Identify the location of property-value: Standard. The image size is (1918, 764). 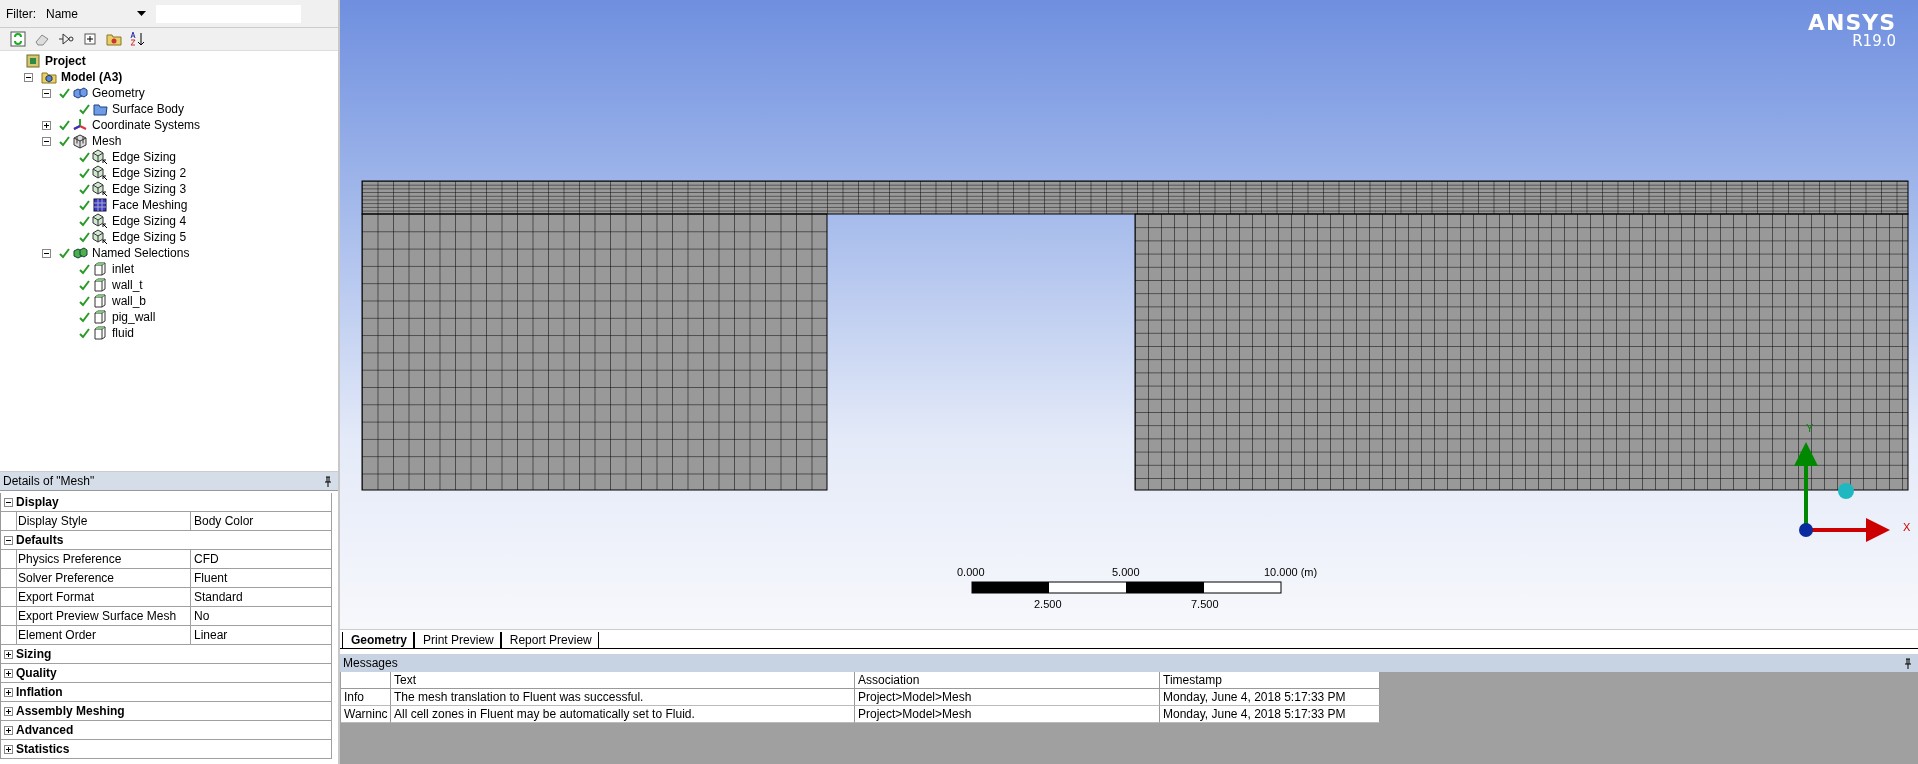
(217, 597).